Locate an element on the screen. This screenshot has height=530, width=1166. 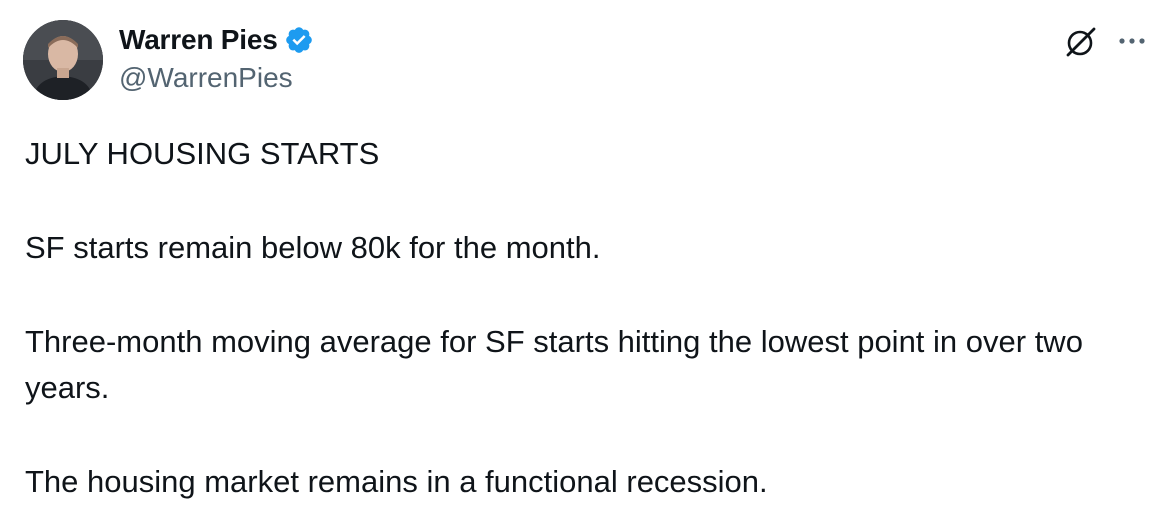
author-name-row: Warren Pies is located at coordinates (216, 40).